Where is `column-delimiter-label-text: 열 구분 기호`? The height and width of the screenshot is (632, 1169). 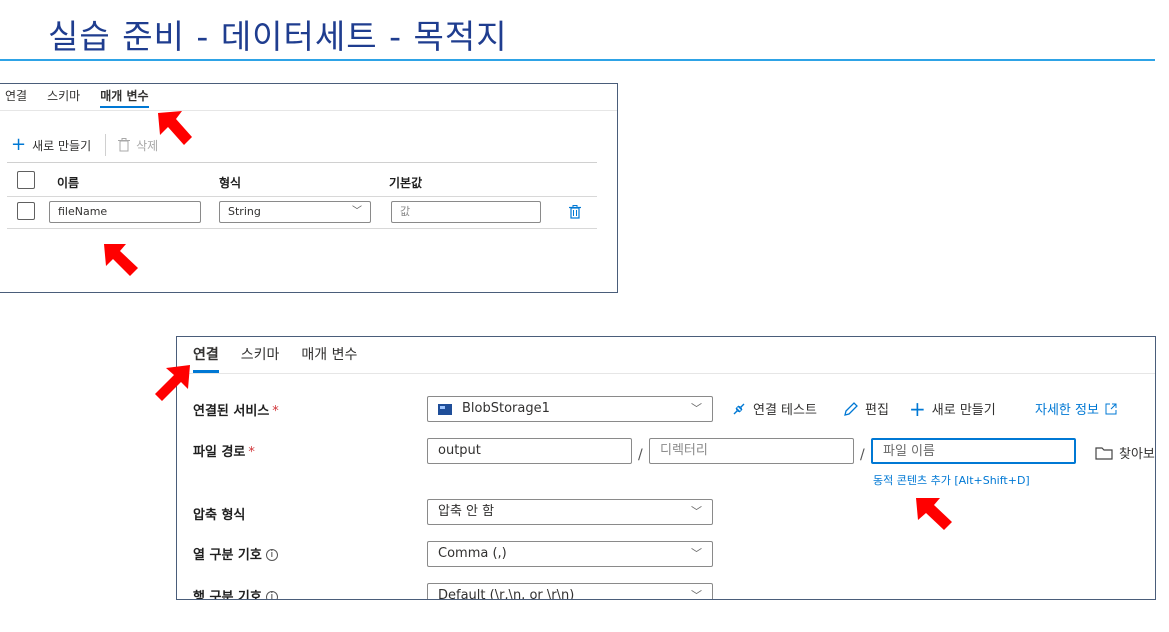
column-delimiter-label-text: 열 구분 기호 is located at coordinates (227, 555).